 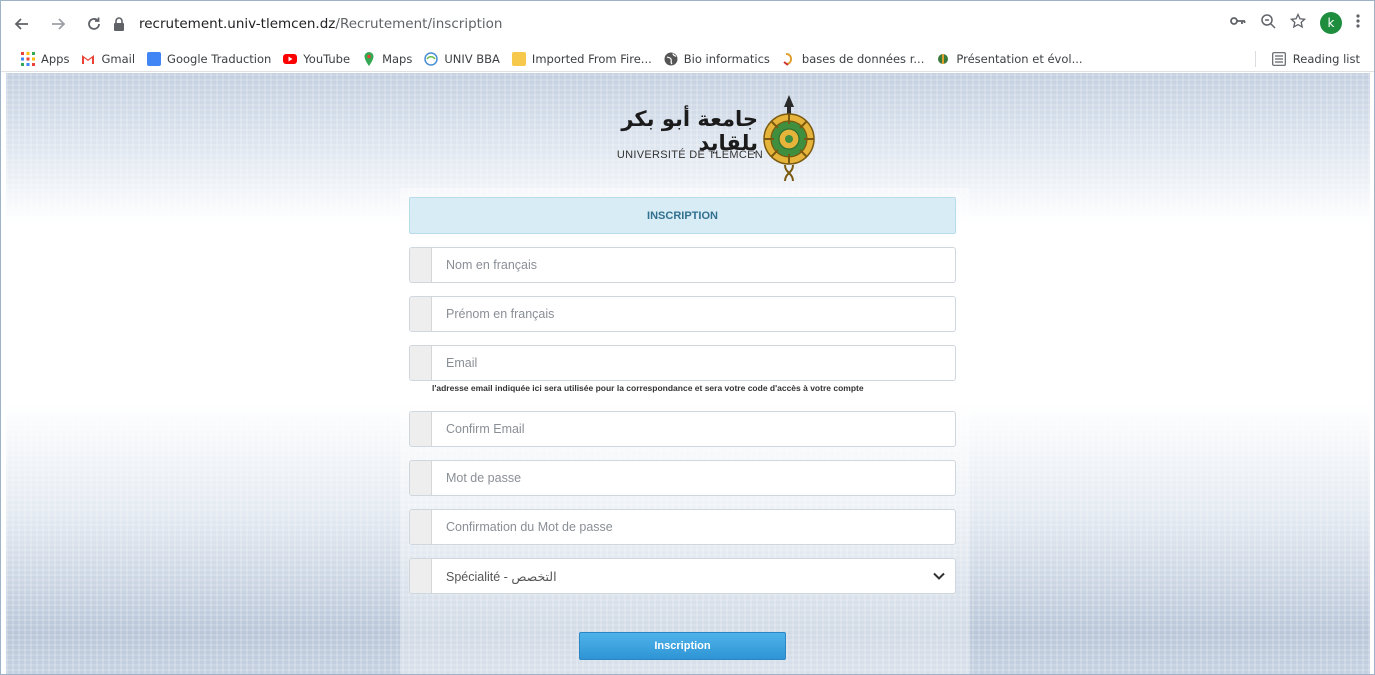 What do you see at coordinates (154, 58) in the screenshot?
I see `google-translate-icon` at bounding box center [154, 58].